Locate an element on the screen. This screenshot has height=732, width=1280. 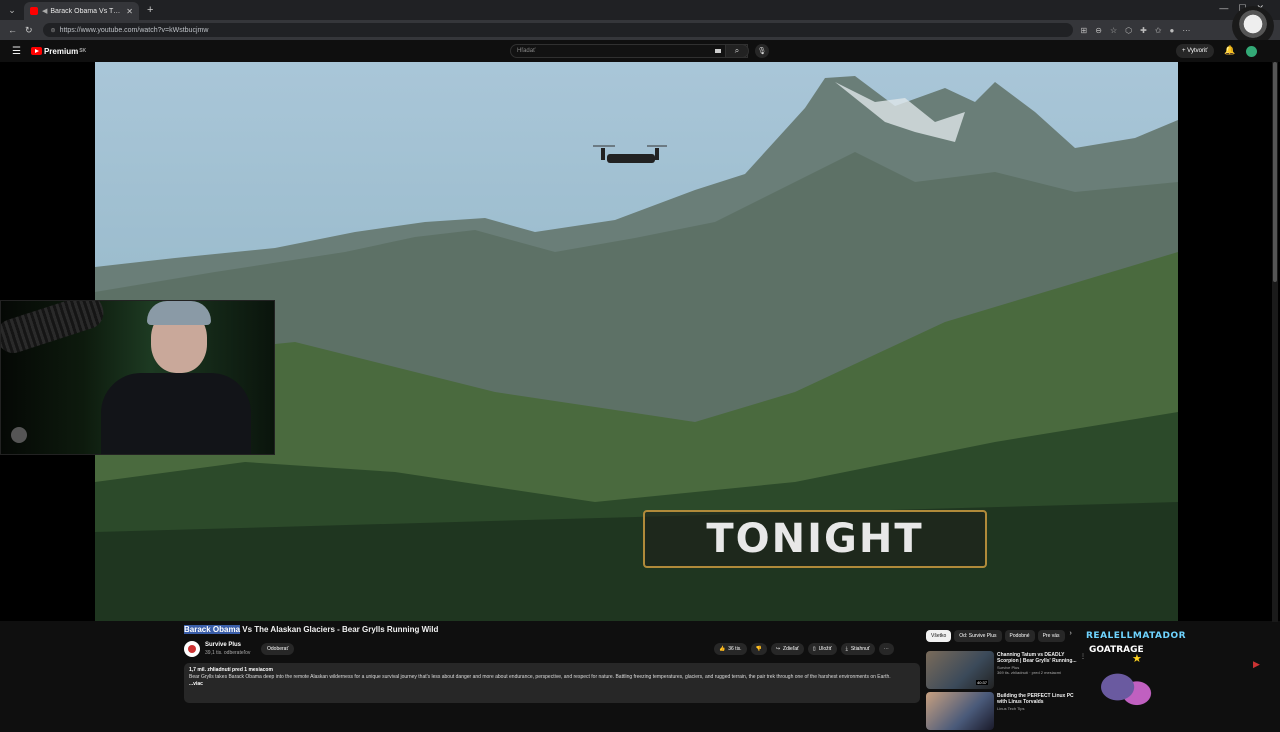
reload-icon: ↻ is located at coordinates (29, 30).